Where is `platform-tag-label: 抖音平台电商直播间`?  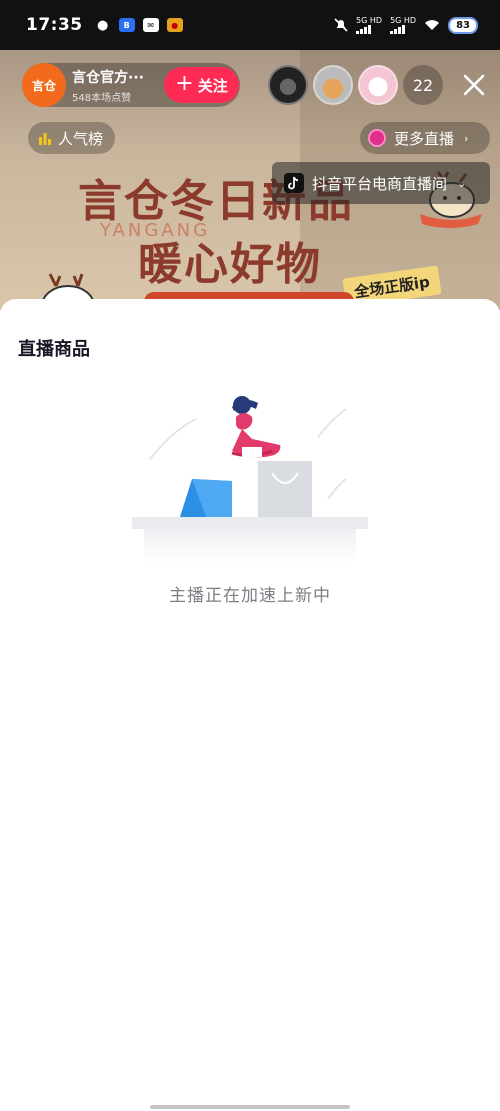 platform-tag-label: 抖音平台电商直播间 is located at coordinates (380, 183).